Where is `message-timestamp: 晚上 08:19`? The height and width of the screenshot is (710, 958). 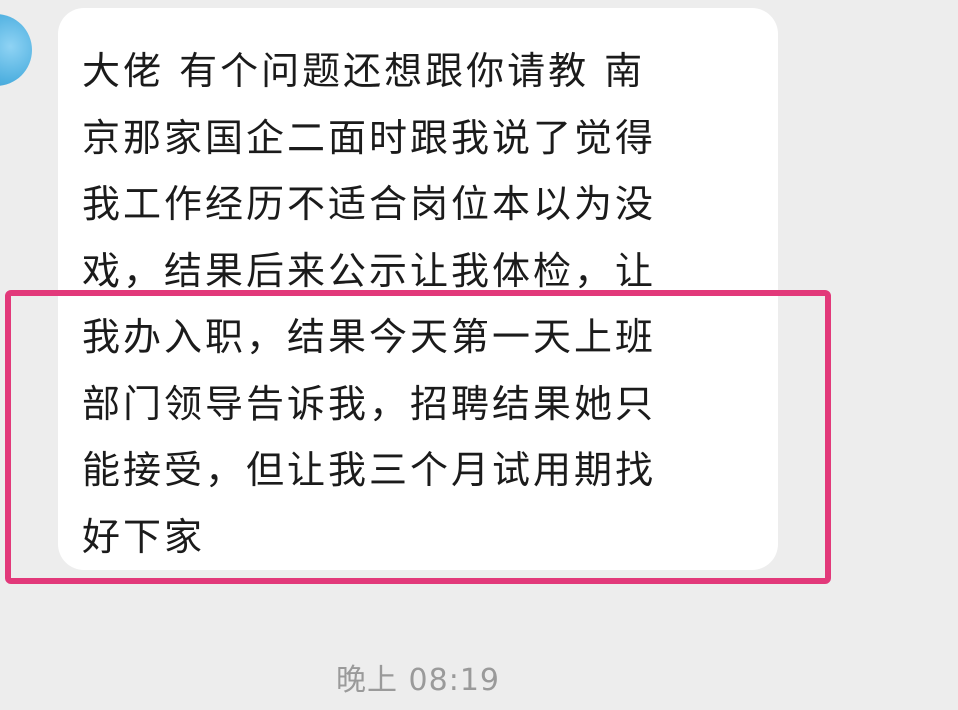 message-timestamp: 晚上 08:19 is located at coordinates (418, 680).